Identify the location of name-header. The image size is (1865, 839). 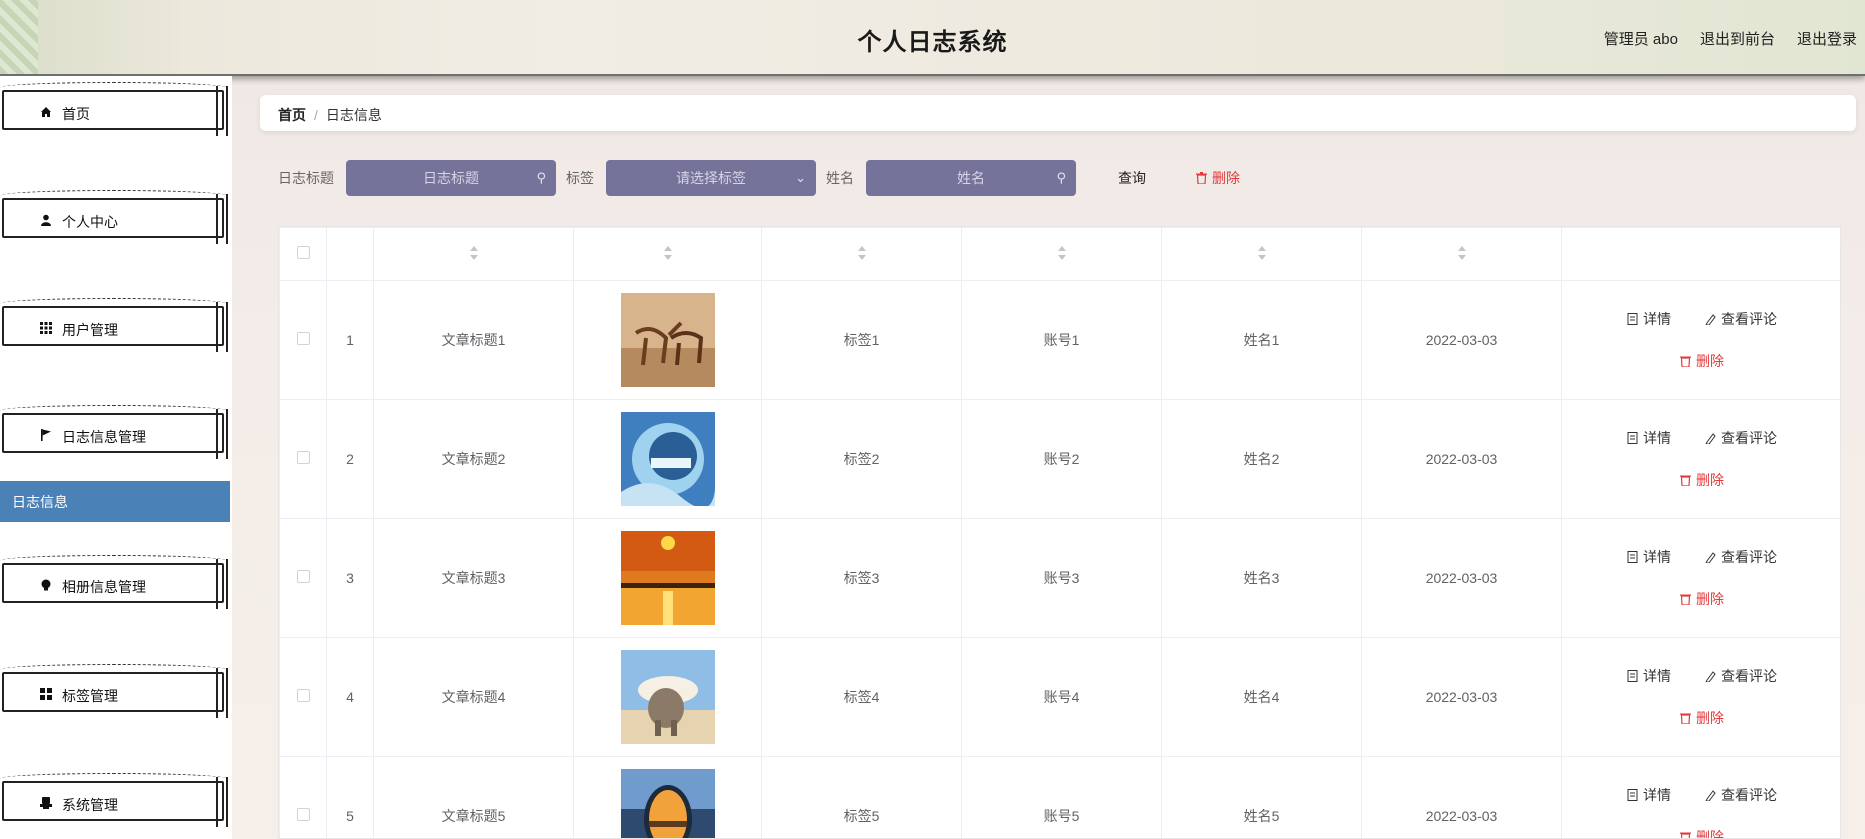
(1261, 254).